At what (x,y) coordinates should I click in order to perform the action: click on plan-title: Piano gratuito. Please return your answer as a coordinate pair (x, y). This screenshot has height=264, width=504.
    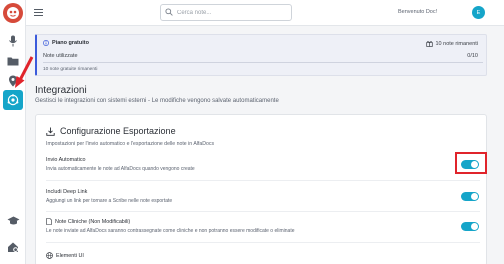
    Looking at the image, I should click on (66, 43).